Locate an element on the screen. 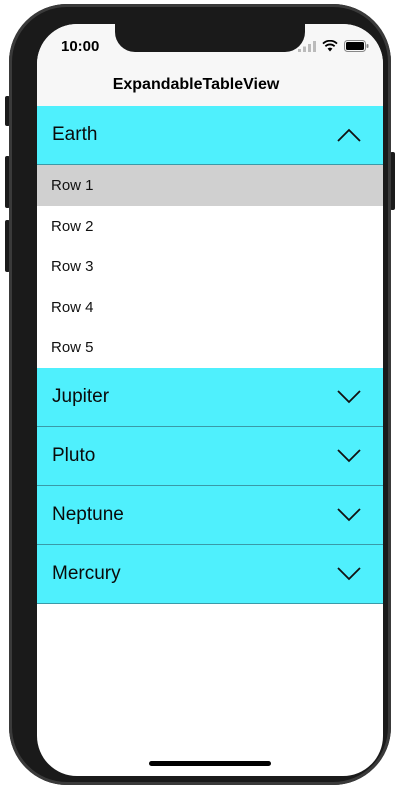 The height and width of the screenshot is (789, 400). row-label: Row 5 is located at coordinates (72, 347).